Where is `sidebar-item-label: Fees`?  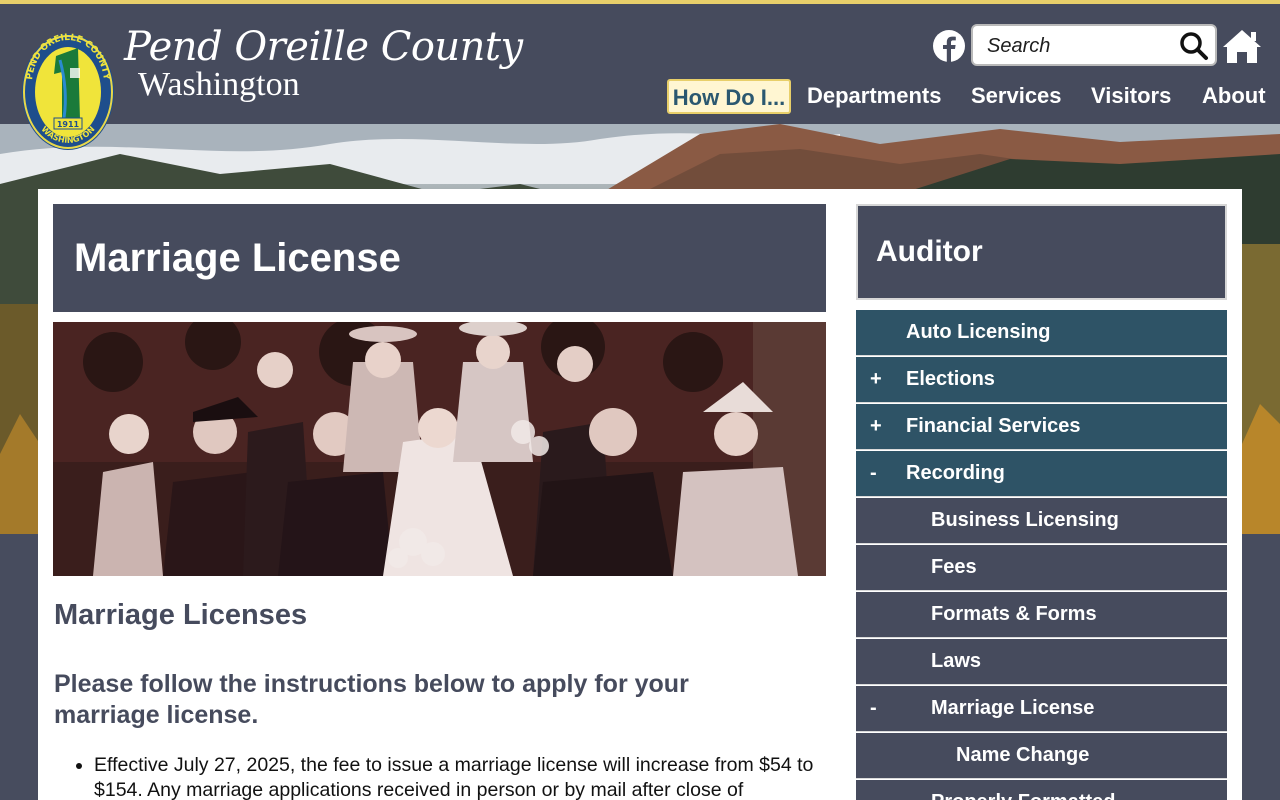 sidebar-item-label: Fees is located at coordinates (954, 567).